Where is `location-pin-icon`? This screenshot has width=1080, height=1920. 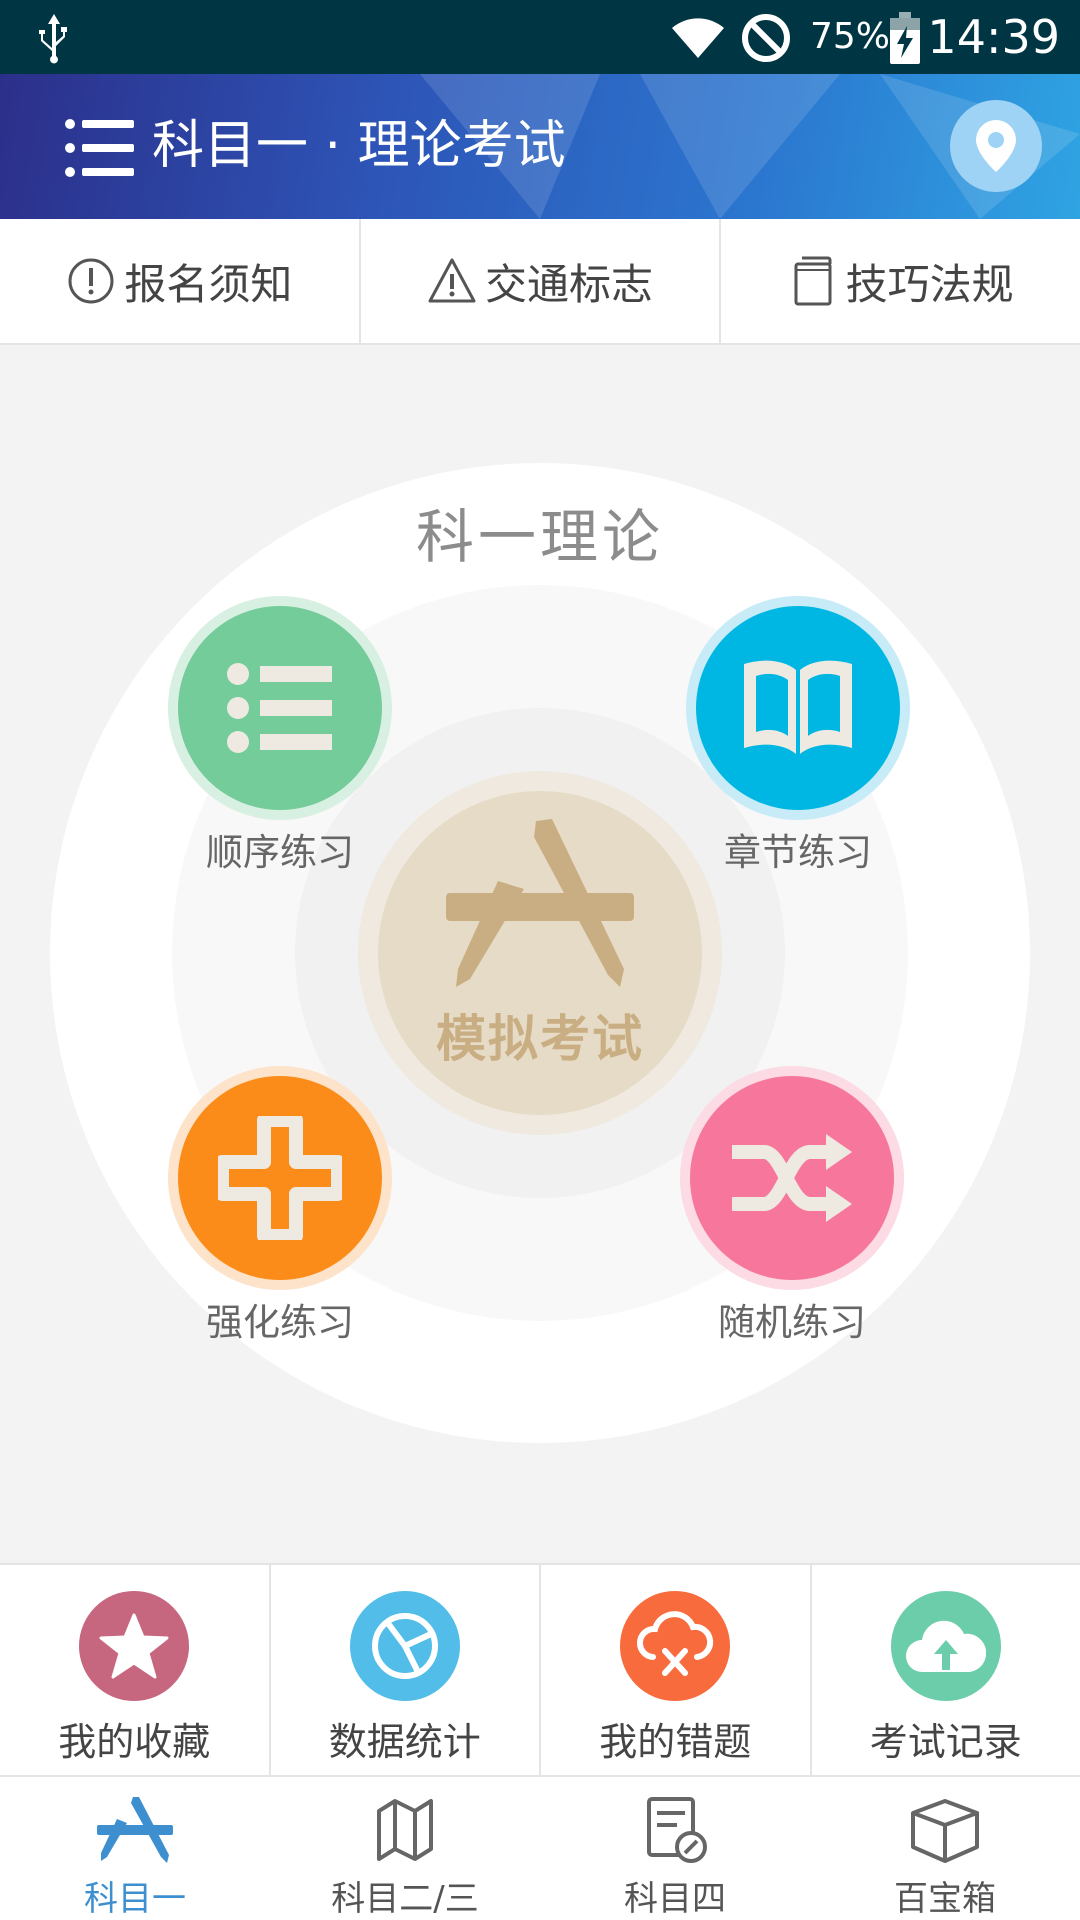
location-pin-icon is located at coordinates (996, 146).